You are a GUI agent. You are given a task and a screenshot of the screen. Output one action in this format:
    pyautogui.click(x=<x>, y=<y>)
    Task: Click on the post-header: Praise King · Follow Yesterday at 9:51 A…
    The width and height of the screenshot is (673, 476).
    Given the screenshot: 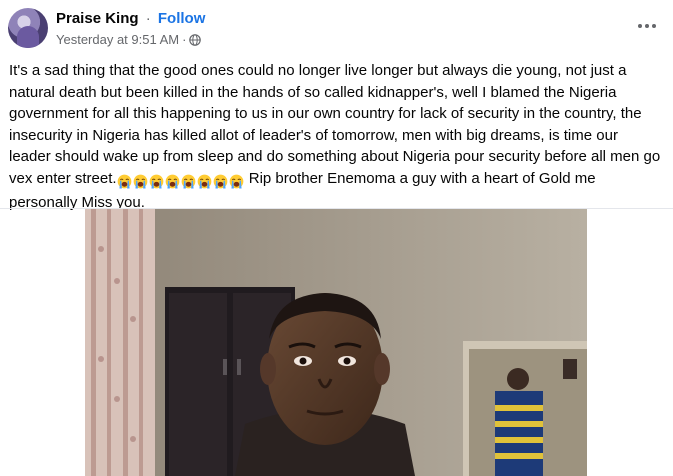 What is the action you would take?
    pyautogui.click(x=336, y=29)
    